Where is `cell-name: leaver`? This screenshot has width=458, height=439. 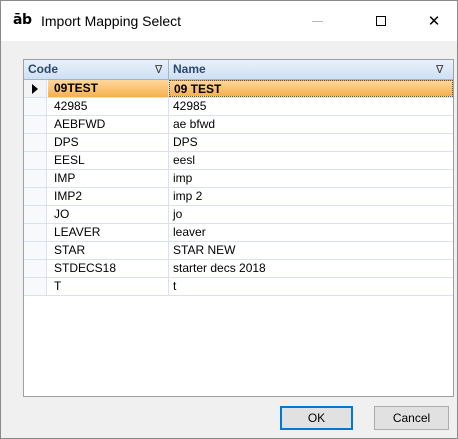
cell-name: leaver is located at coordinates (311, 232).